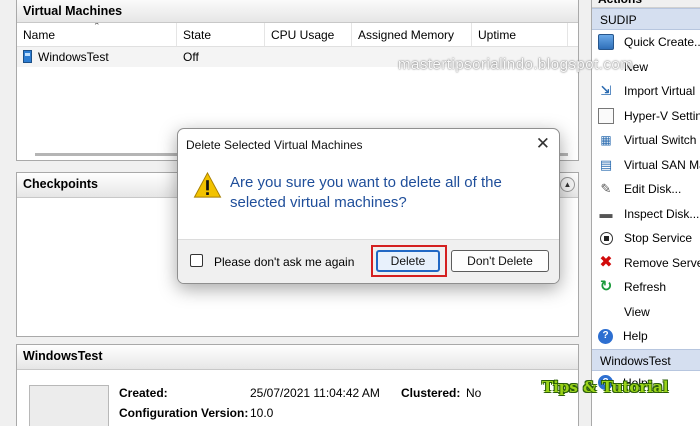  I want to click on column-label: Name, so click(39, 35).